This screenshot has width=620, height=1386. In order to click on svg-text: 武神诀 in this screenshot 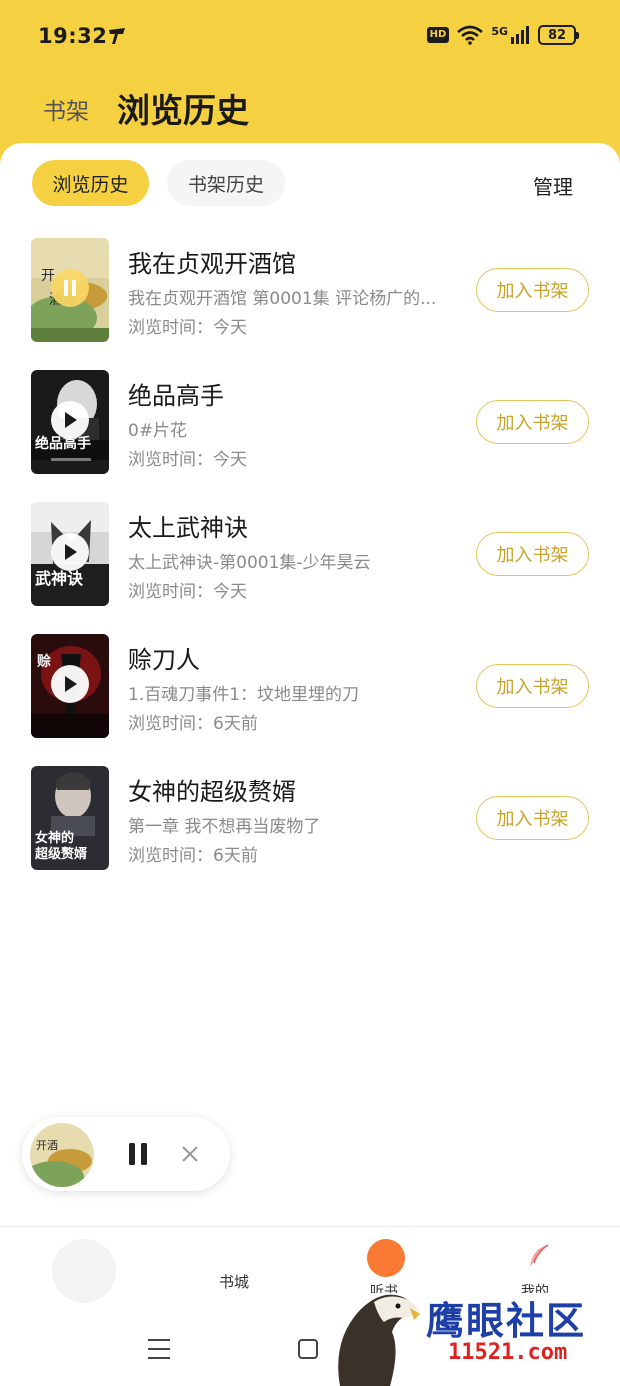, I will do `click(59, 578)`.